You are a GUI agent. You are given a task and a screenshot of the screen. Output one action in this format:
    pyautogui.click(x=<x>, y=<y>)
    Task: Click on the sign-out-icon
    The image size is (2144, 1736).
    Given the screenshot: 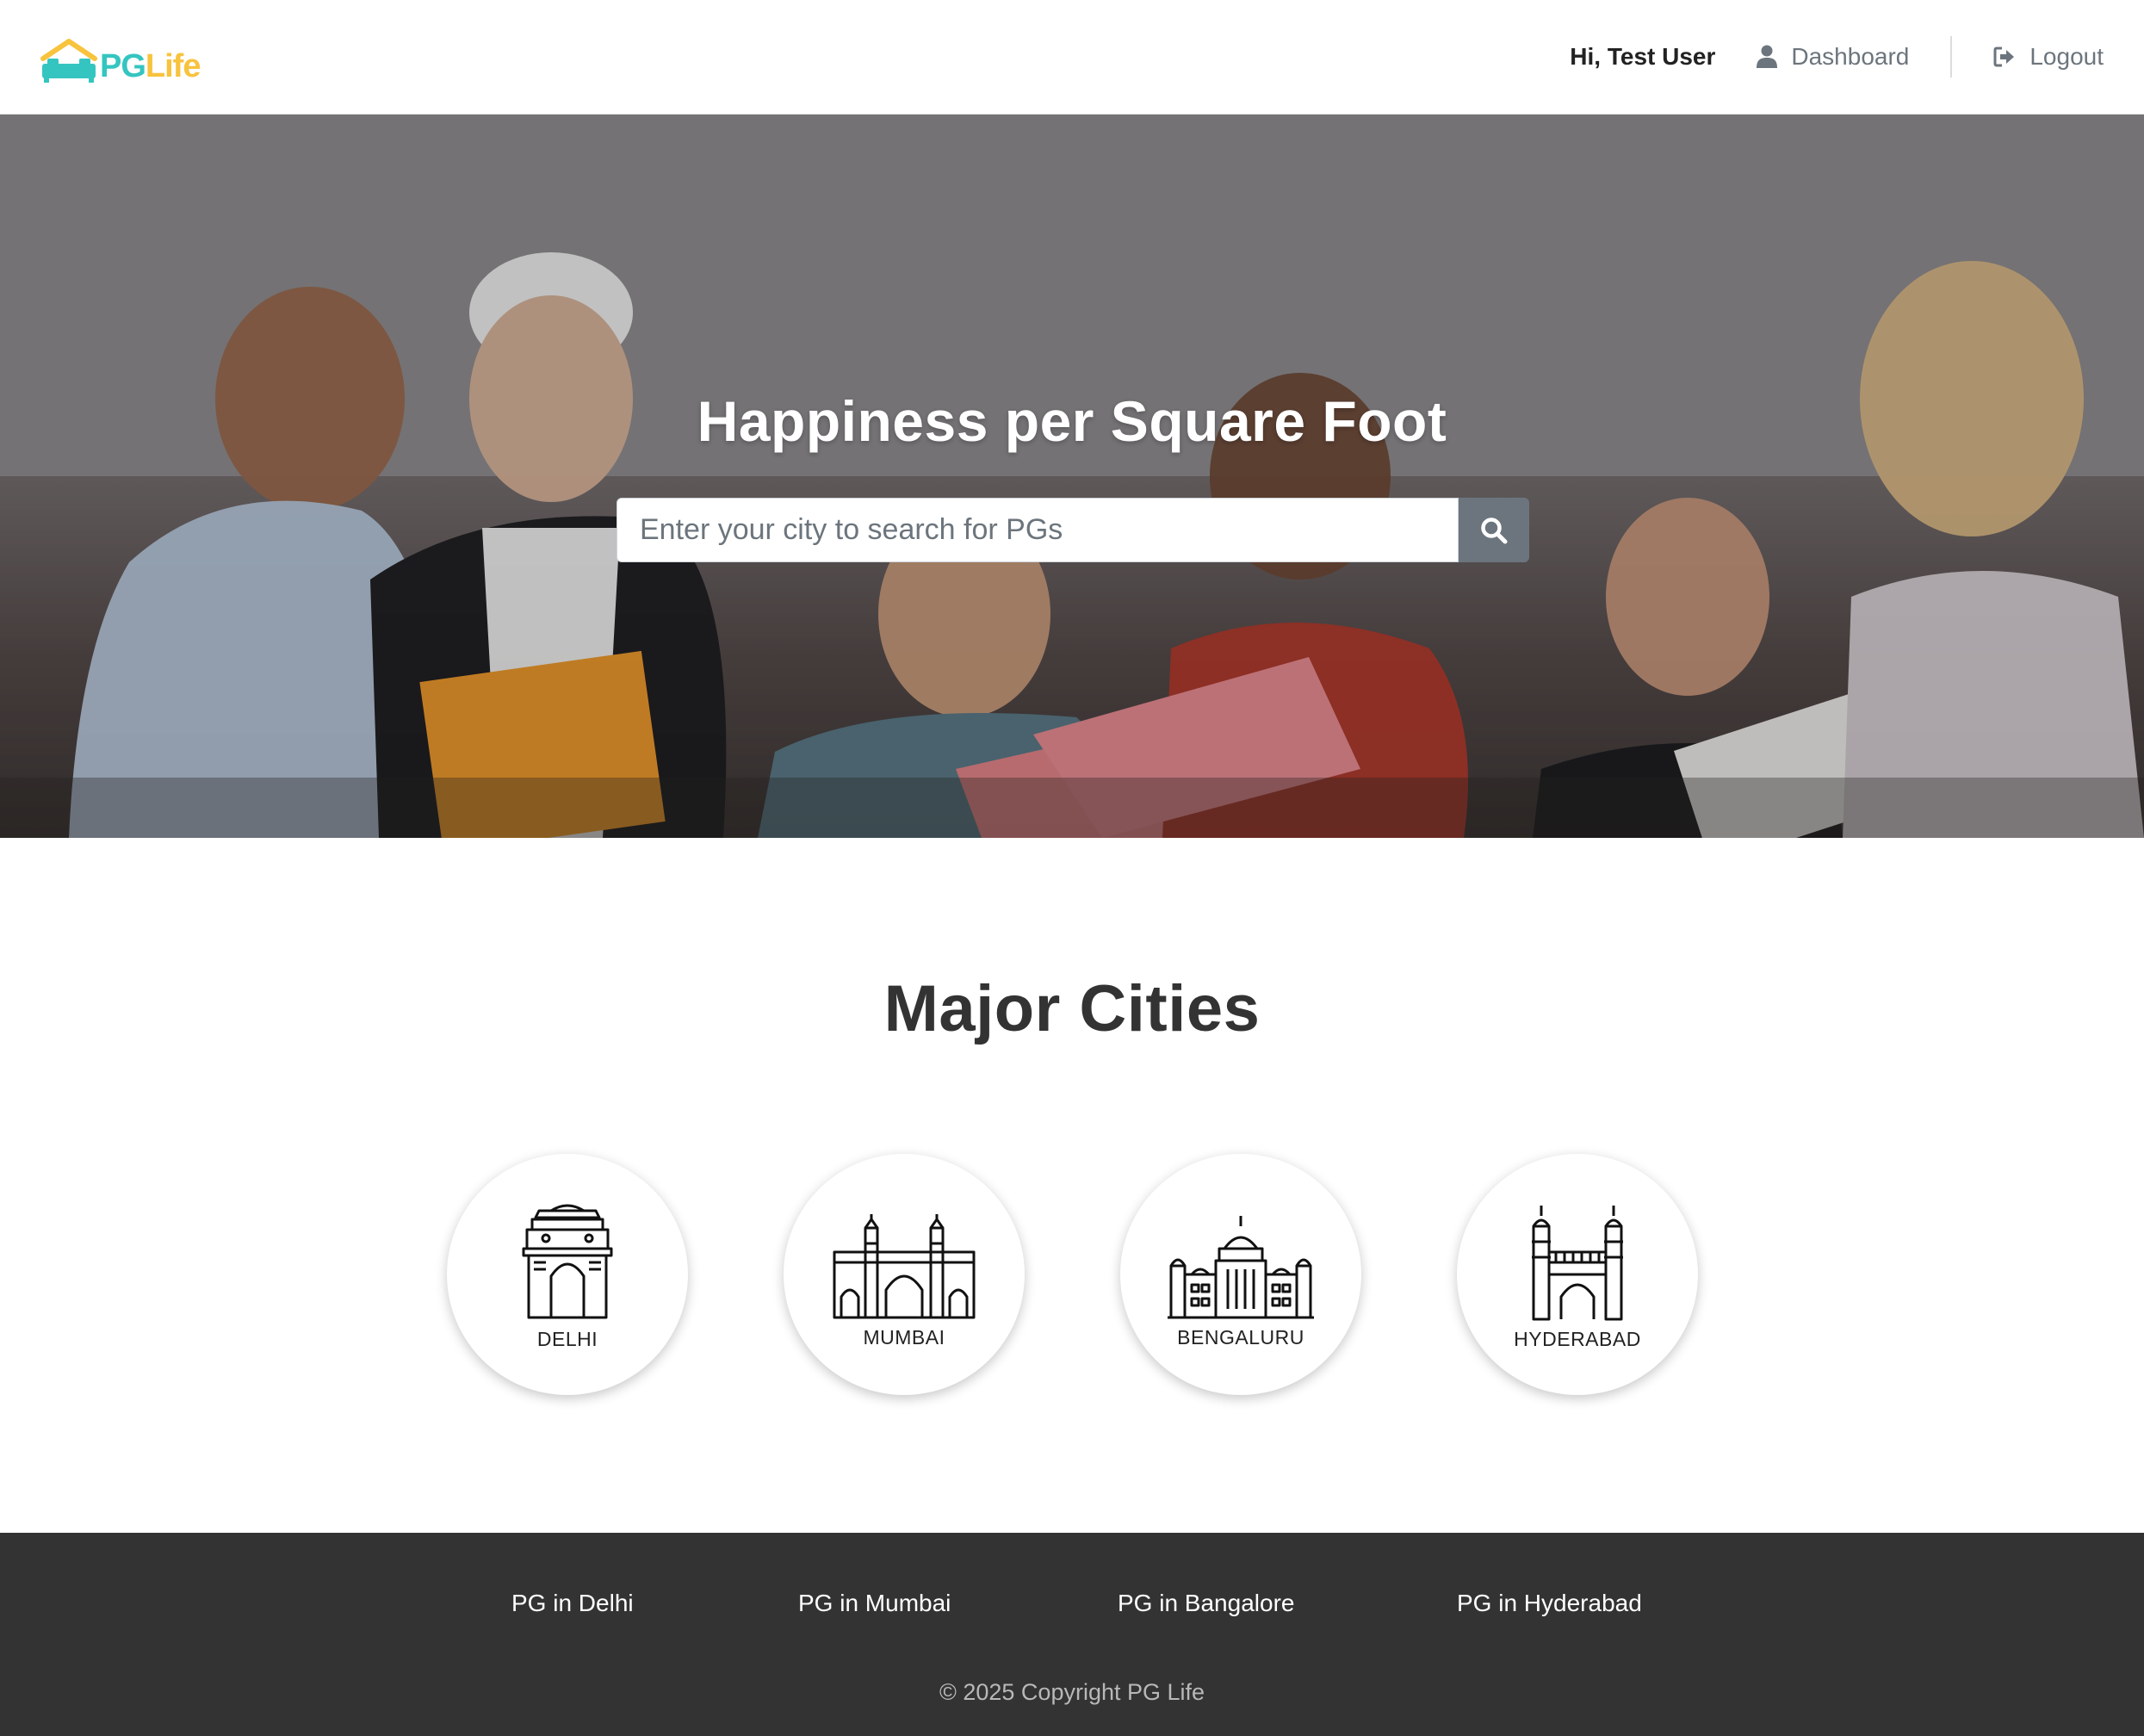 What is the action you would take?
    pyautogui.click(x=2004, y=57)
    